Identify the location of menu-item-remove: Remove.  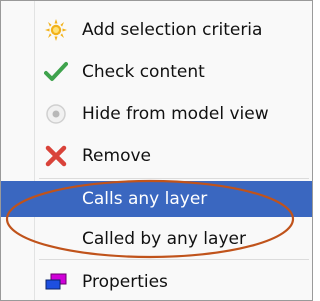
(156, 156).